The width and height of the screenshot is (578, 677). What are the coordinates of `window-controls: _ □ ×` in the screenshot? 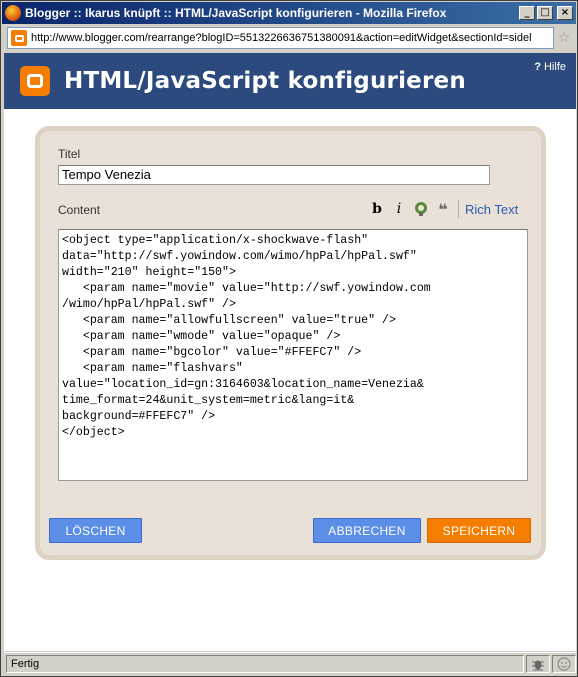 It's located at (546, 13).